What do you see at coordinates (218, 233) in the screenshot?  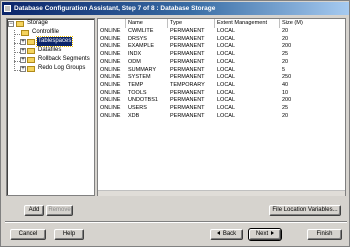 I see `chevron-left-icon` at bounding box center [218, 233].